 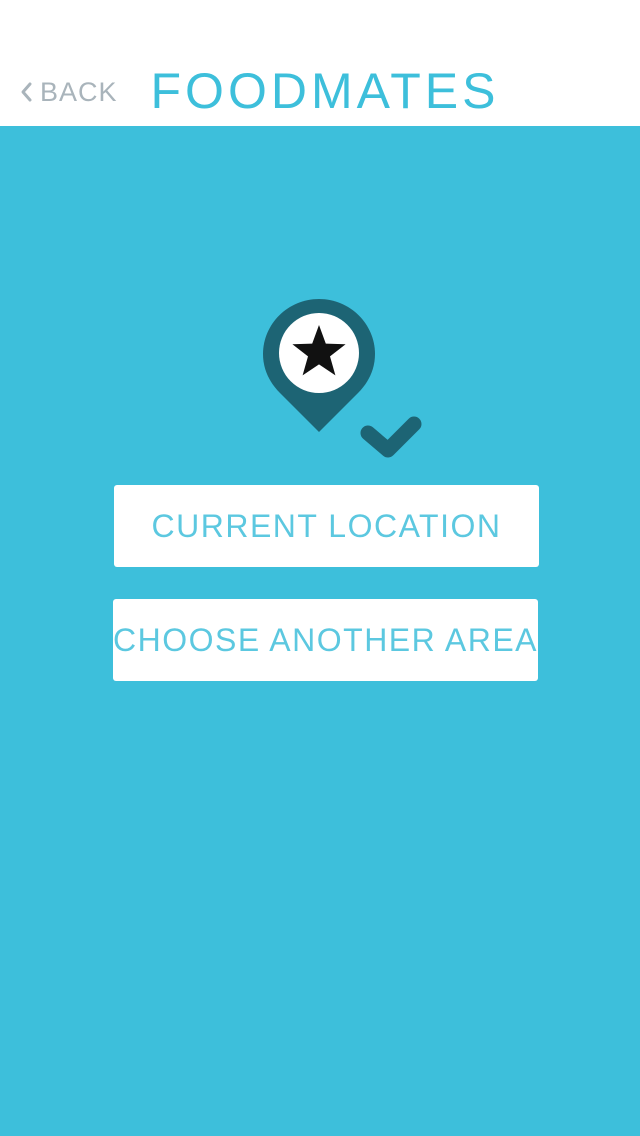 I want to click on location-pin-icon, so click(x=342, y=378).